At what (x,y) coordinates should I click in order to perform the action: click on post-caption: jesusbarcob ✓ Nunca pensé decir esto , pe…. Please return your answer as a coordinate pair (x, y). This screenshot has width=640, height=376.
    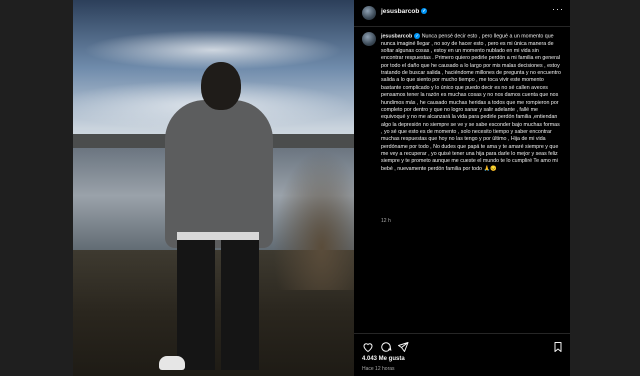
    Looking at the image, I should click on (471, 103).